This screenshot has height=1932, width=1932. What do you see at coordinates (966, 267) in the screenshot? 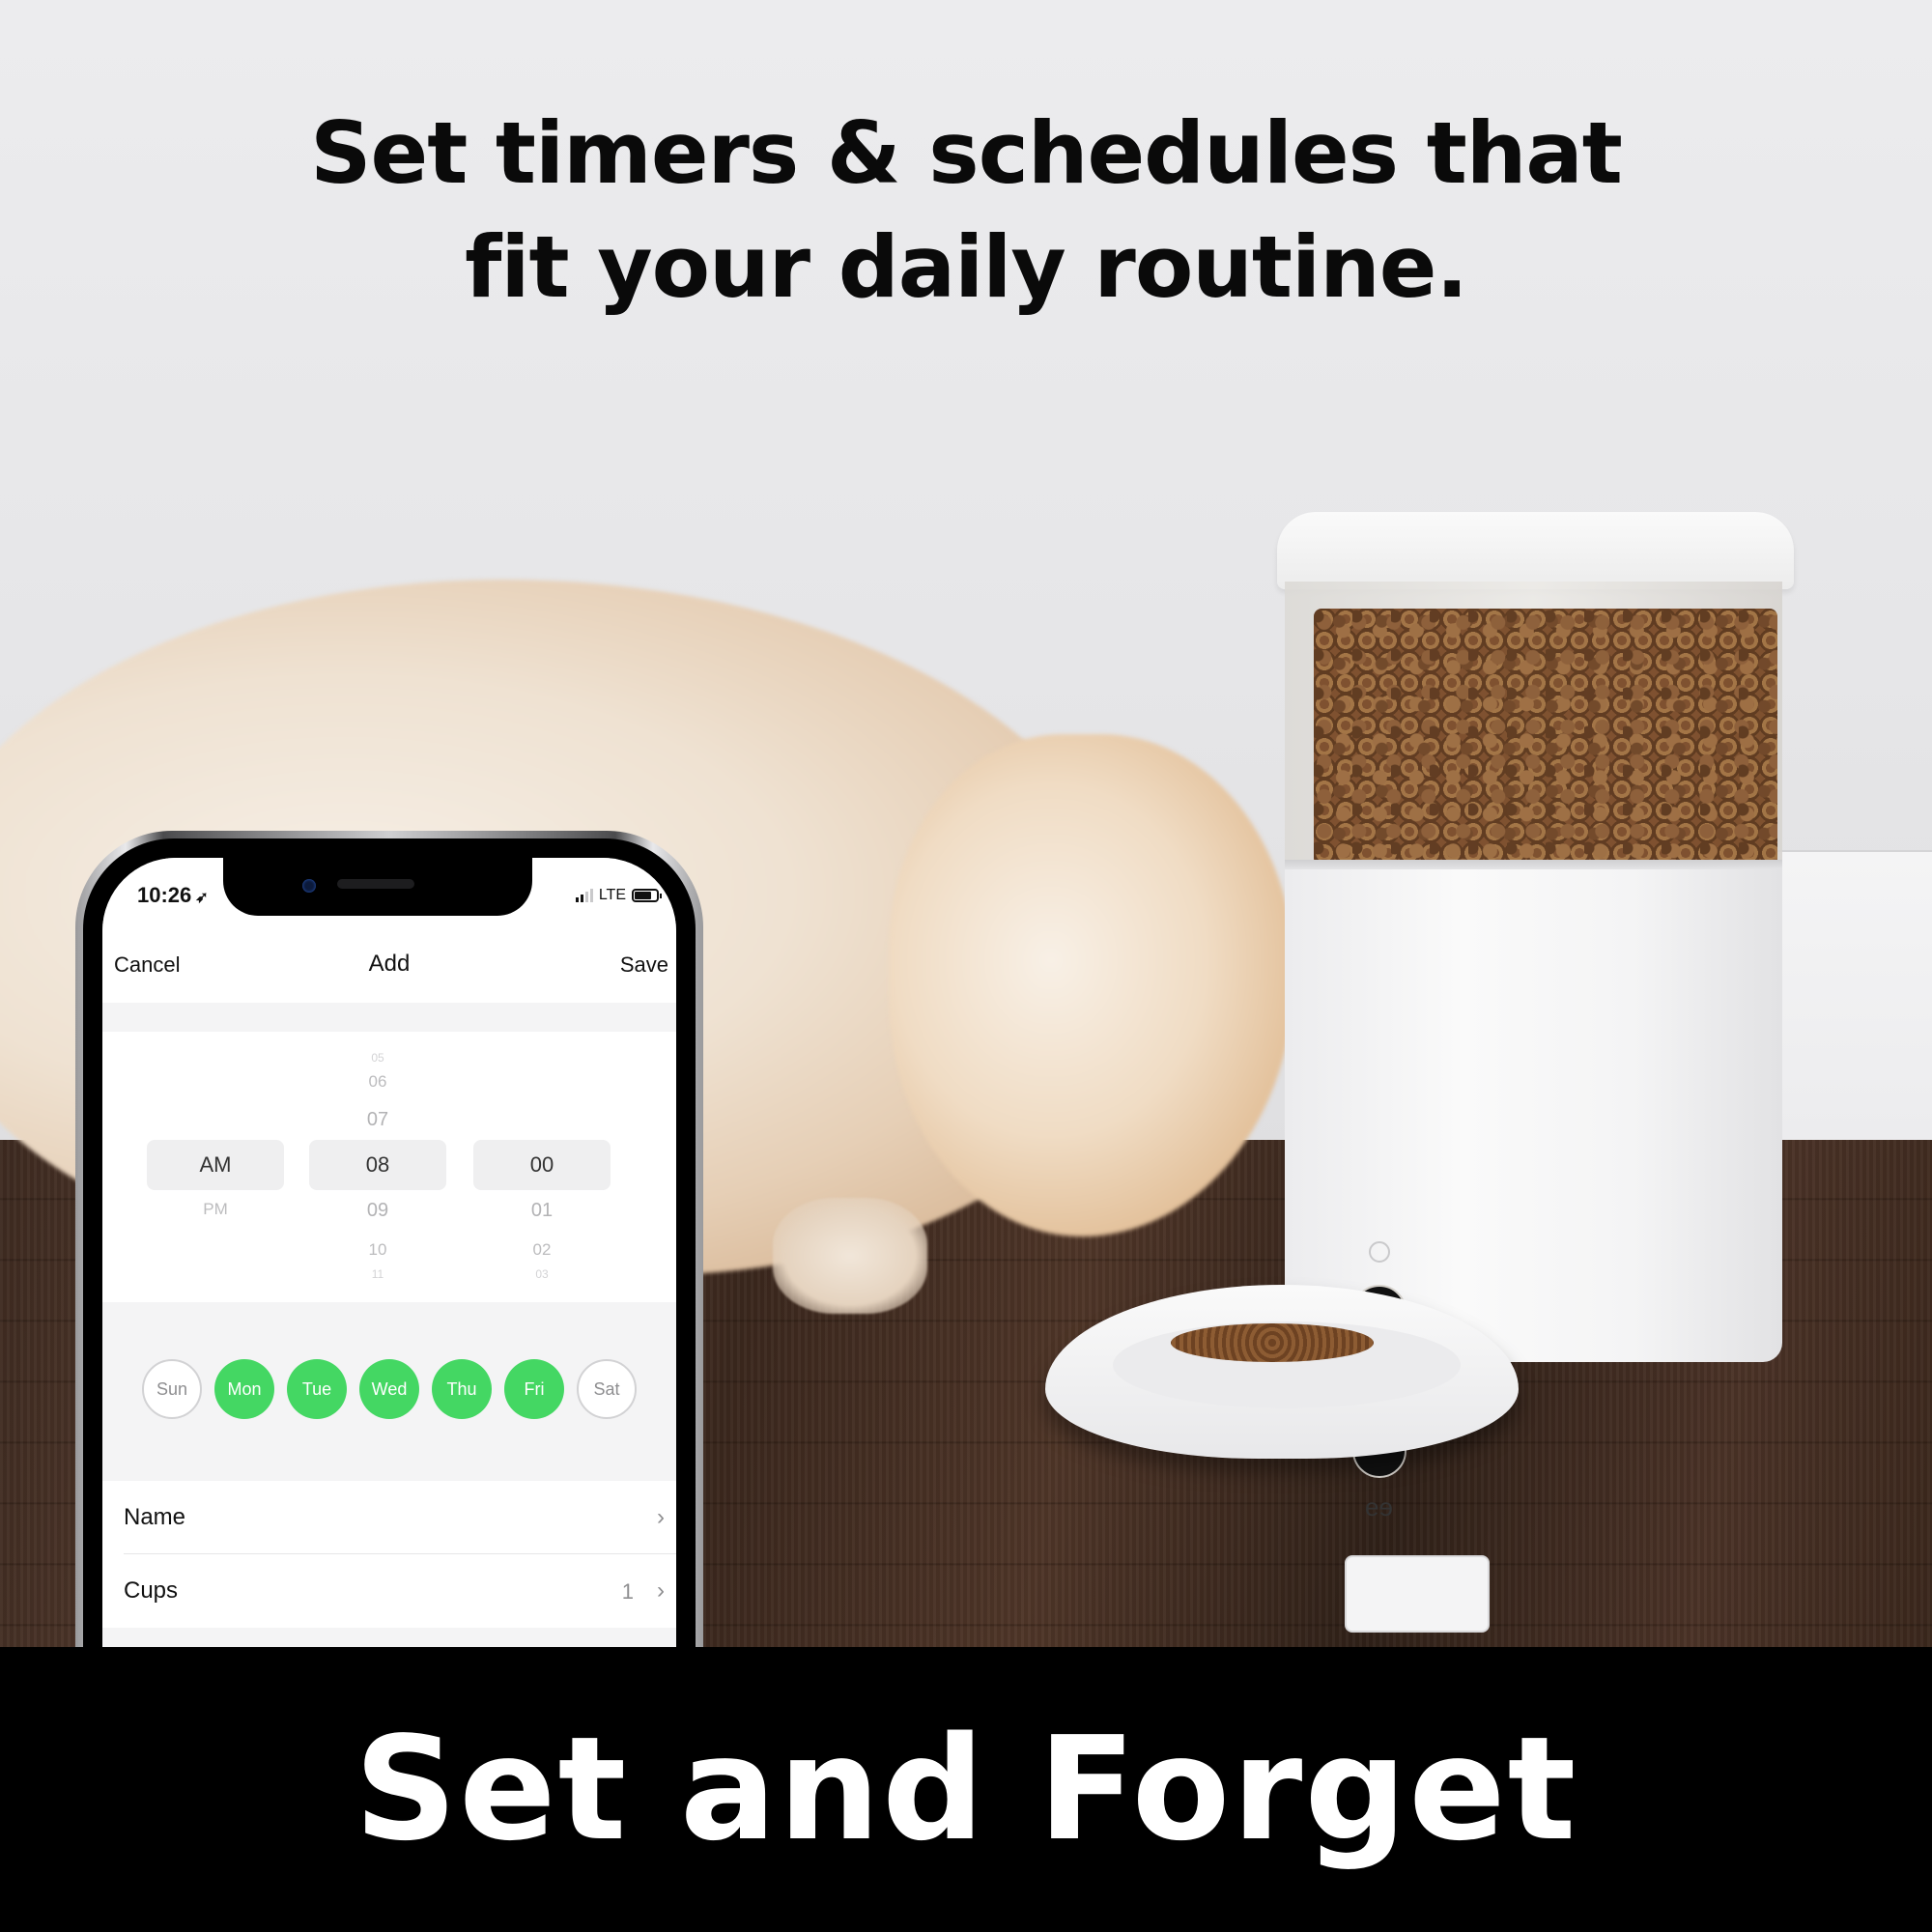
I see `headline-line-2: fit your daily routine.` at bounding box center [966, 267].